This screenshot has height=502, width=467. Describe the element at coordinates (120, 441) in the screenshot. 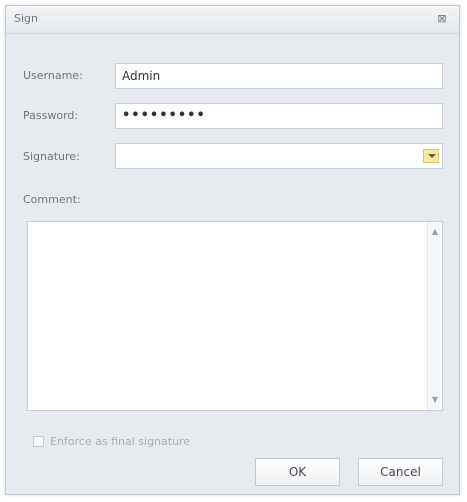

I see `enforce-final-label: Enforce as final signature` at that location.